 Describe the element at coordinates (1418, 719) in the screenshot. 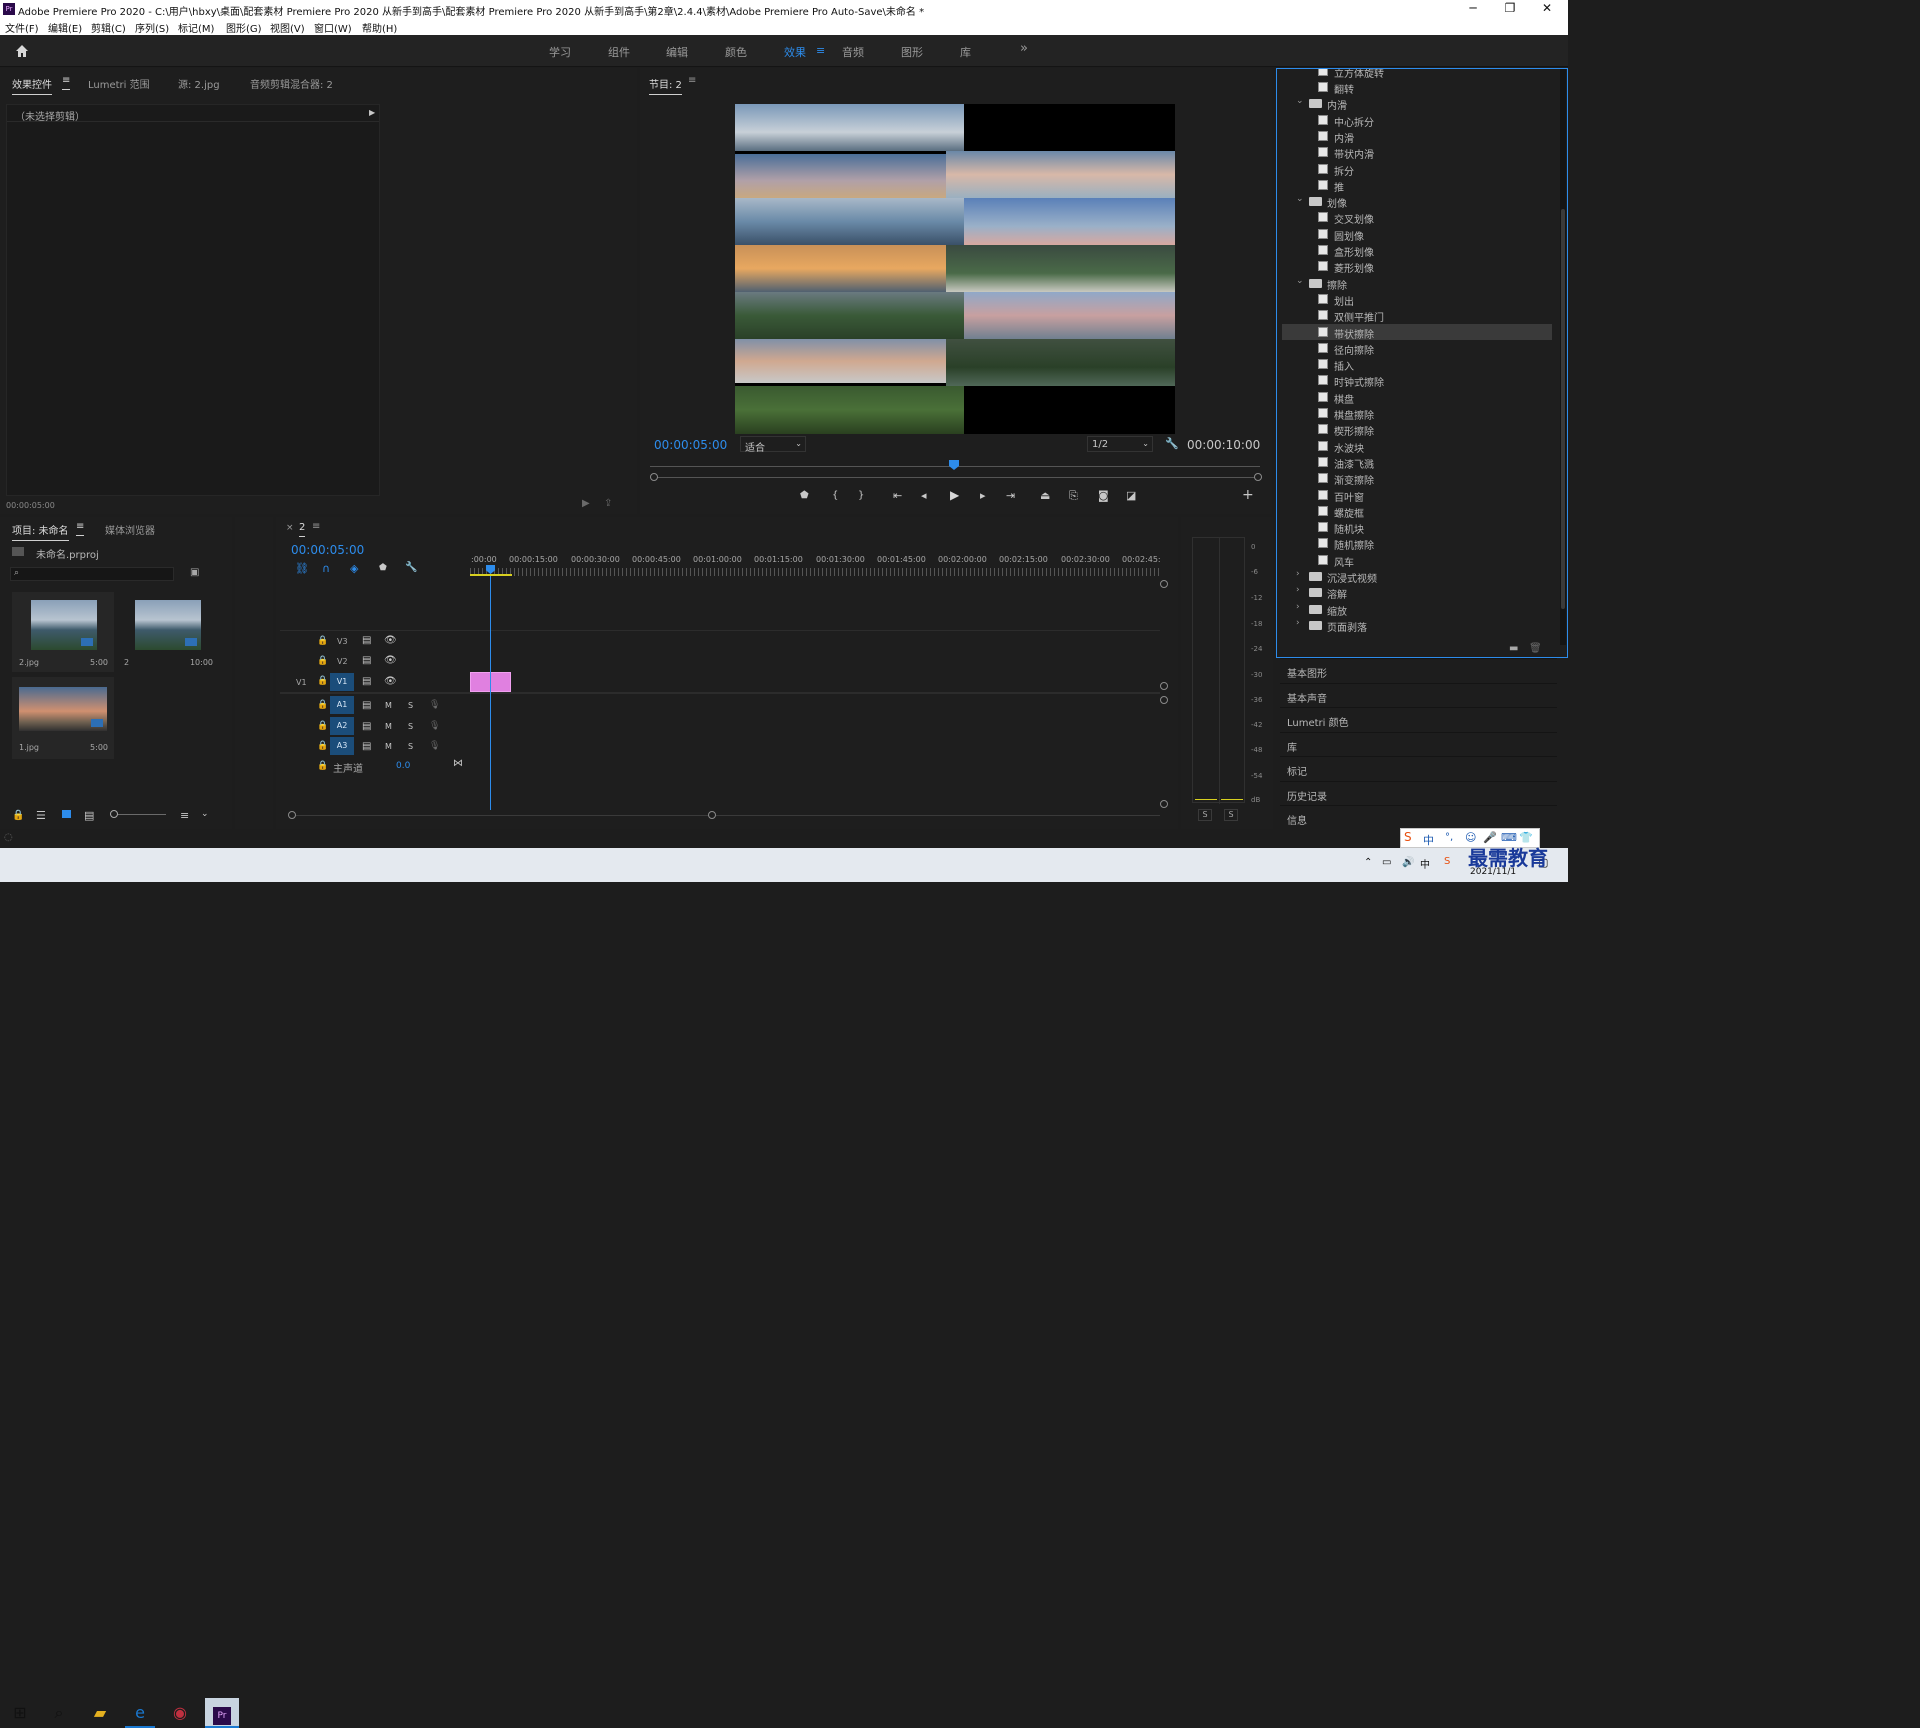

I see `panel-tab-2: Lumetri 颜色` at that location.